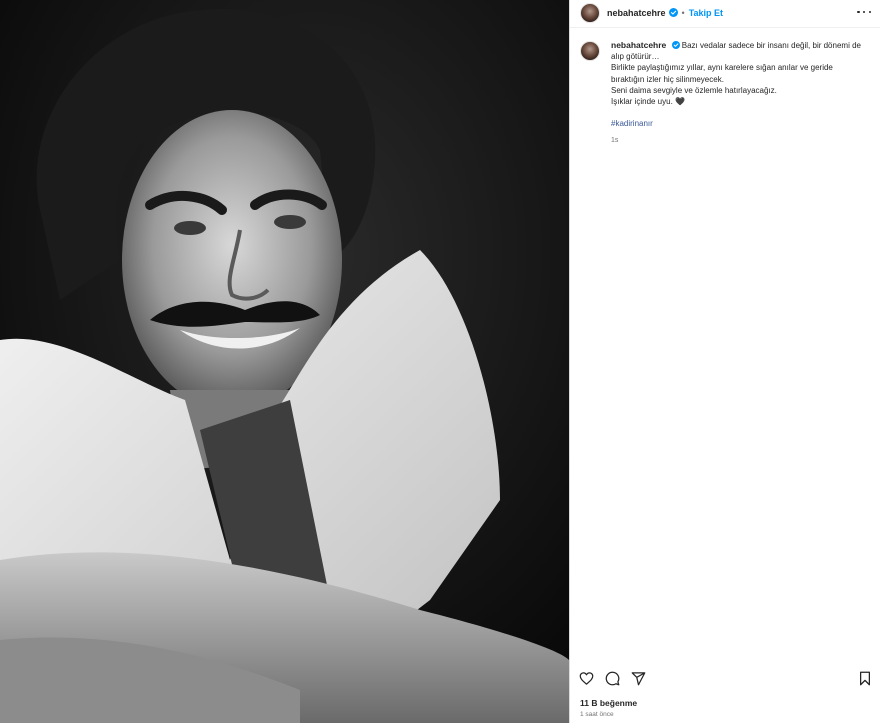 The height and width of the screenshot is (723, 880). I want to click on comment-icon, so click(612, 681).